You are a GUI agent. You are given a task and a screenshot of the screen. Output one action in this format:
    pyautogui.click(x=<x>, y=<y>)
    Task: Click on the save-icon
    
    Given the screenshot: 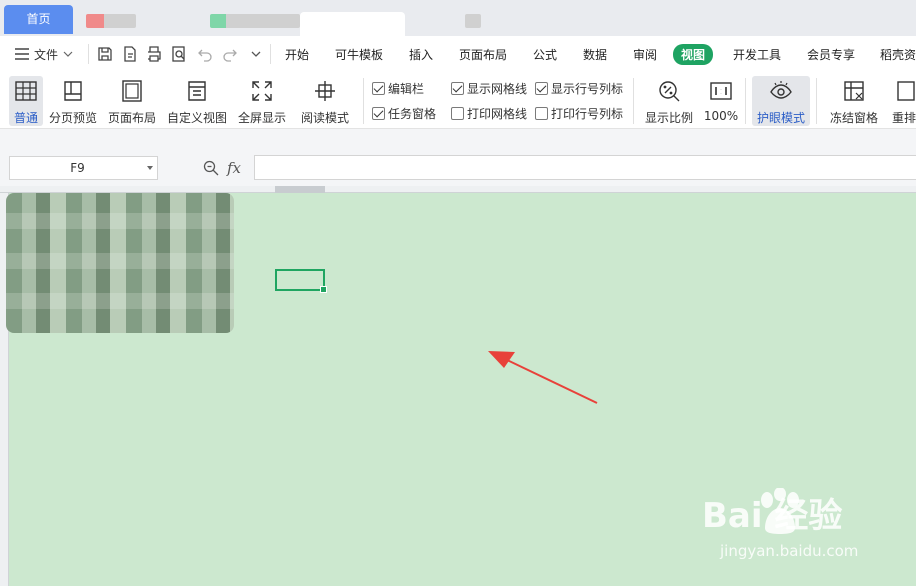 What is the action you would take?
    pyautogui.click(x=105, y=54)
    